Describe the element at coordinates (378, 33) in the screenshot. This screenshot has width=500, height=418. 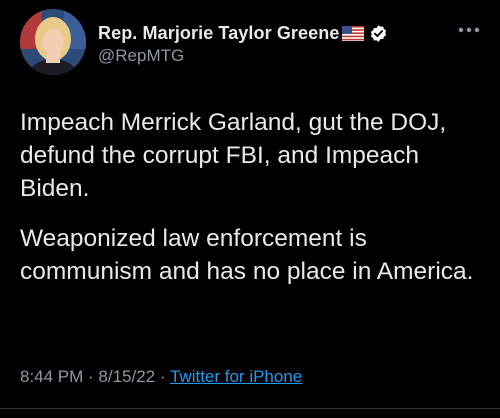
I see `verified-badge-icon` at that location.